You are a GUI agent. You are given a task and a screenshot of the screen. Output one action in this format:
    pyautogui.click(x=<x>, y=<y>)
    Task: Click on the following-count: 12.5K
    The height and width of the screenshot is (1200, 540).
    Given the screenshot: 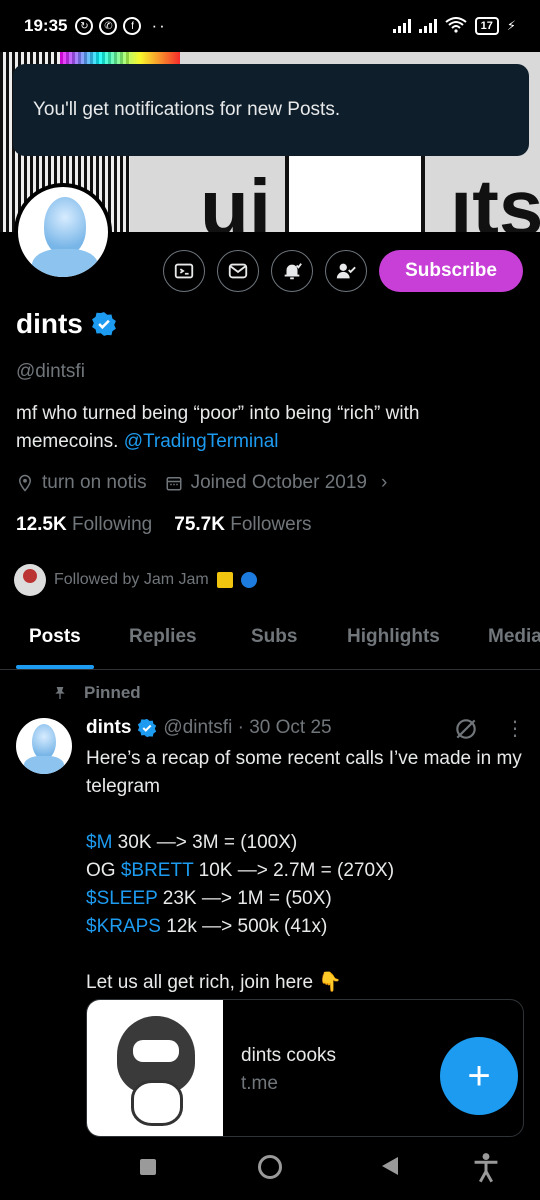 What is the action you would take?
    pyautogui.click(x=41, y=524)
    